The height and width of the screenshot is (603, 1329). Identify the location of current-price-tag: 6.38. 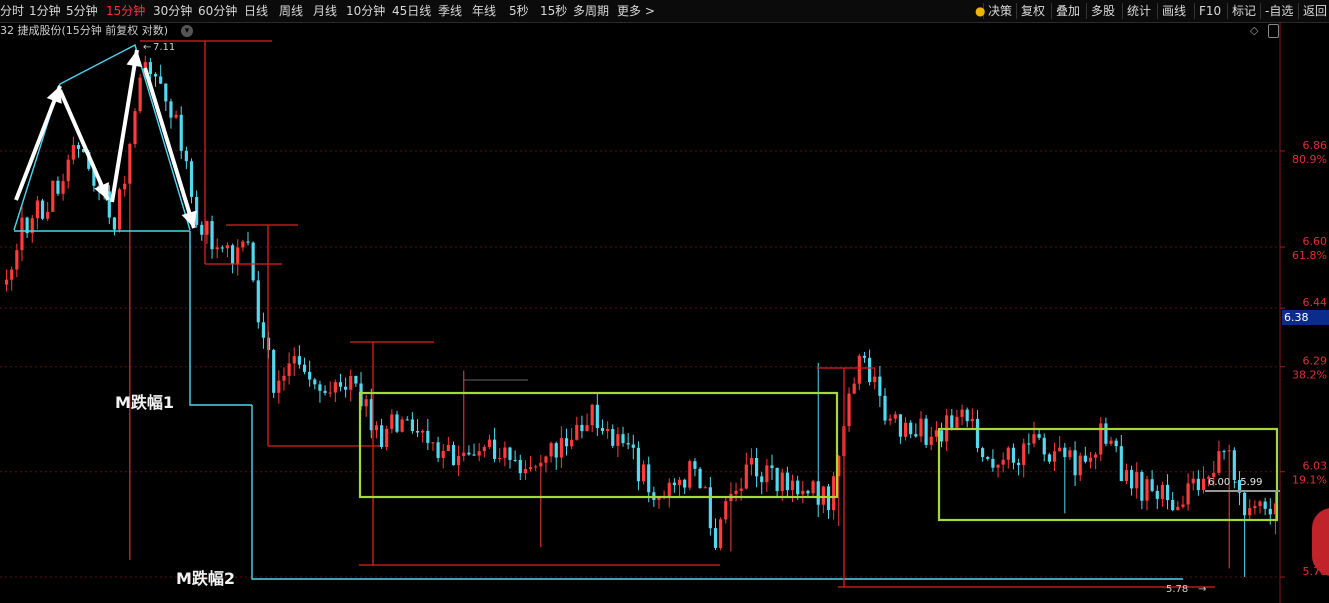
(1305, 317).